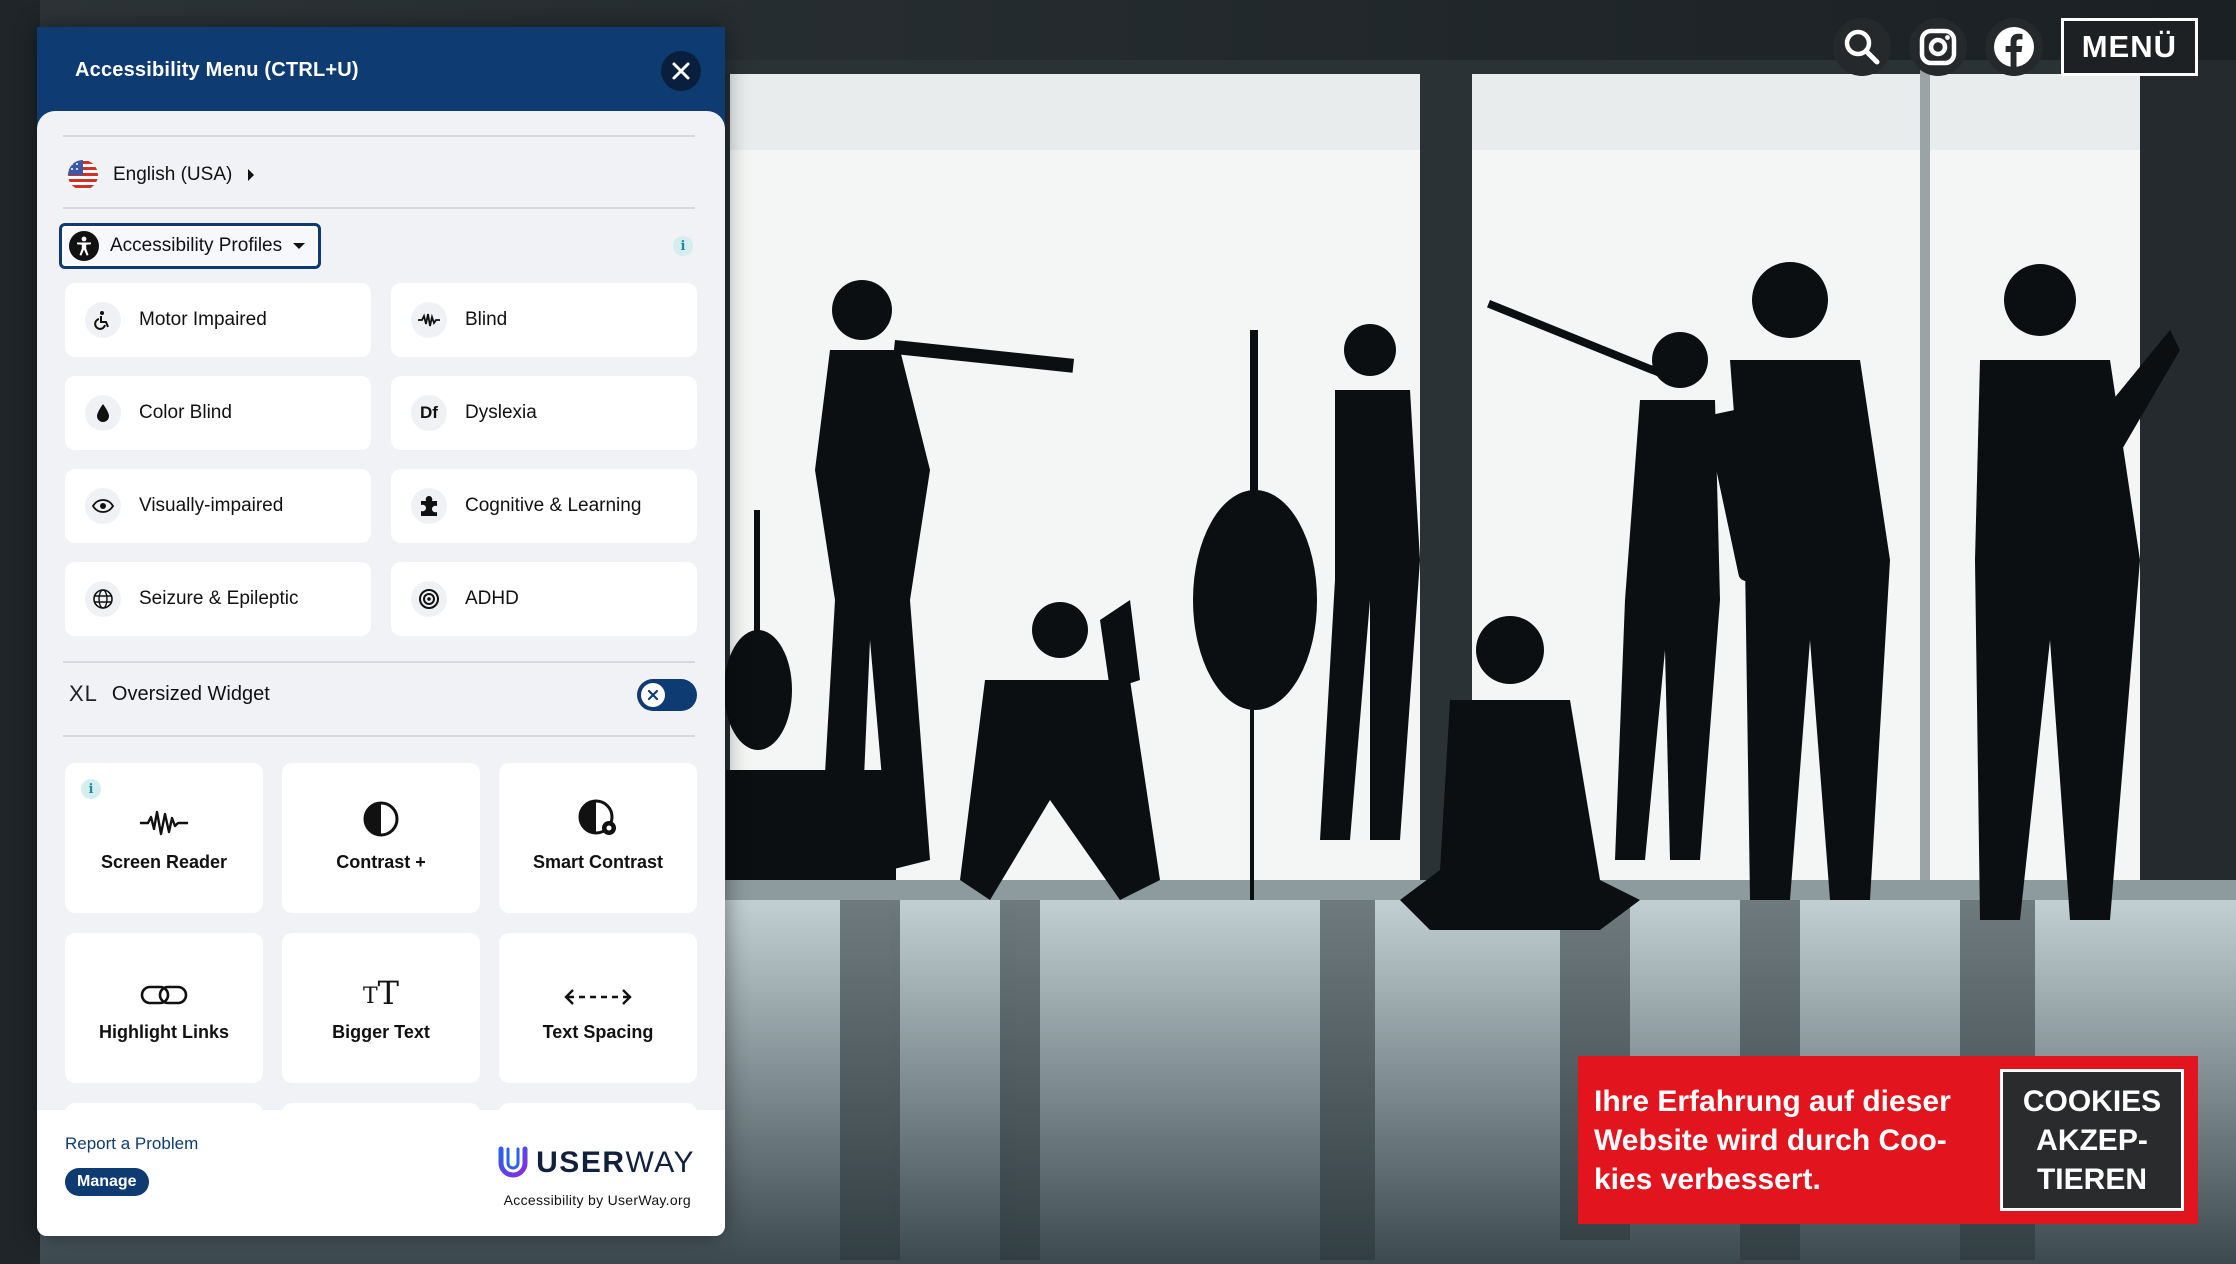 The width and height of the screenshot is (2236, 1264). I want to click on screen-reader-info-icon: i, so click(91, 789).